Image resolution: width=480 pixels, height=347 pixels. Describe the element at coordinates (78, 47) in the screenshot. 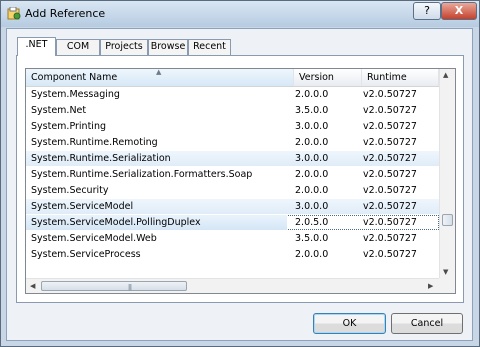

I see `tab-com: COM` at that location.